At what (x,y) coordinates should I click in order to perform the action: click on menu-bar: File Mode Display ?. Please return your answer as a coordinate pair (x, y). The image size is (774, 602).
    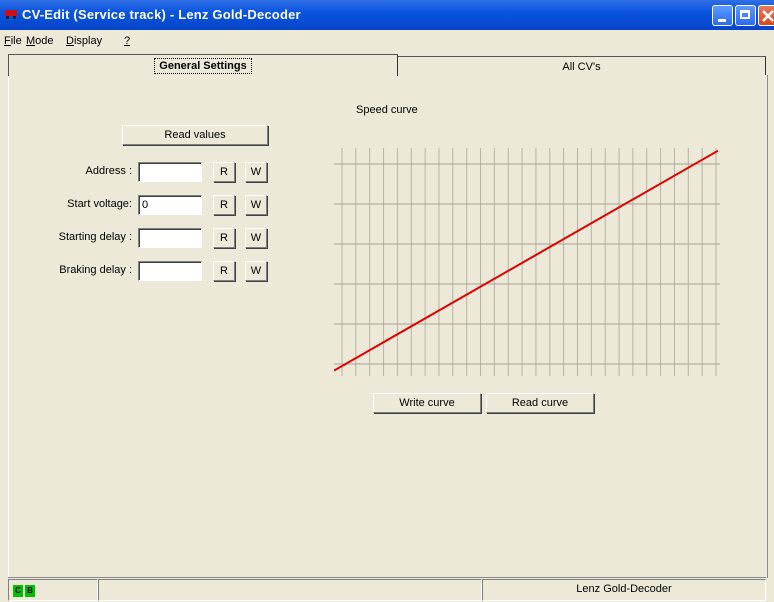
    Looking at the image, I should click on (387, 40).